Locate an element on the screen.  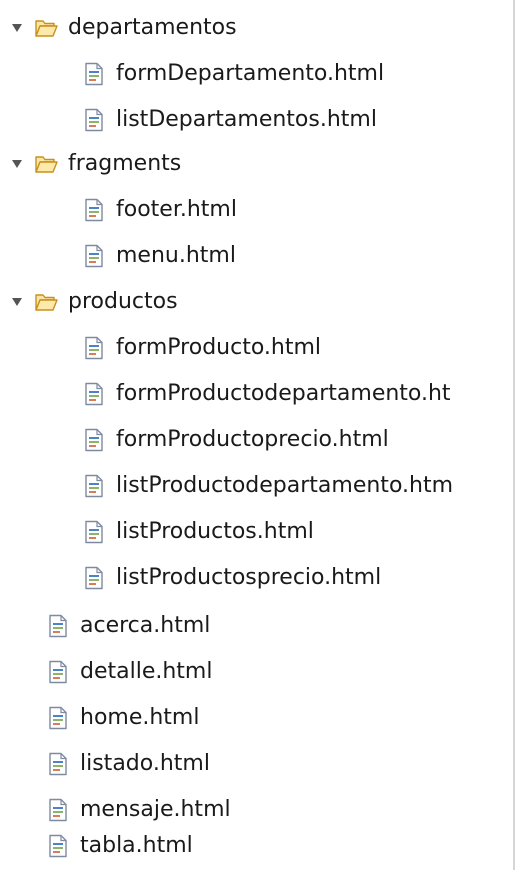
tree-item-label: detalle.html is located at coordinates (146, 671).